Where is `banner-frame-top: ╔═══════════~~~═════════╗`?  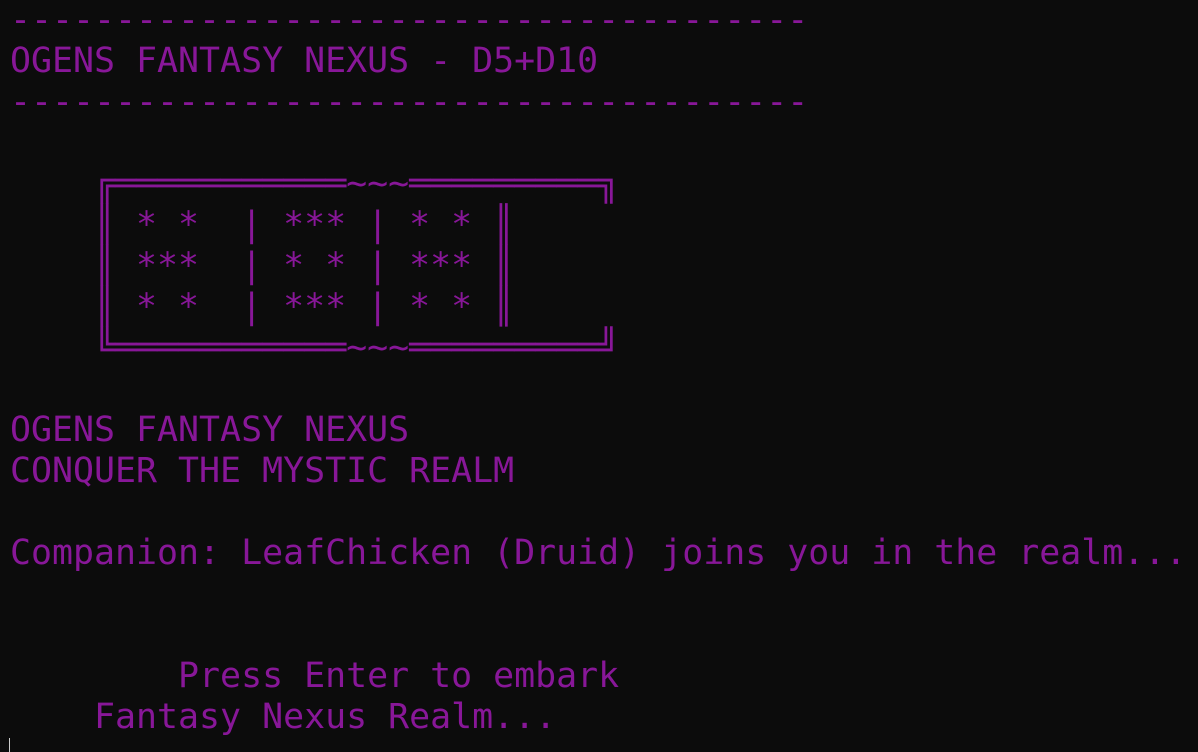 banner-frame-top: ╔═══════════~~~═════════╗ is located at coordinates (315, 184).